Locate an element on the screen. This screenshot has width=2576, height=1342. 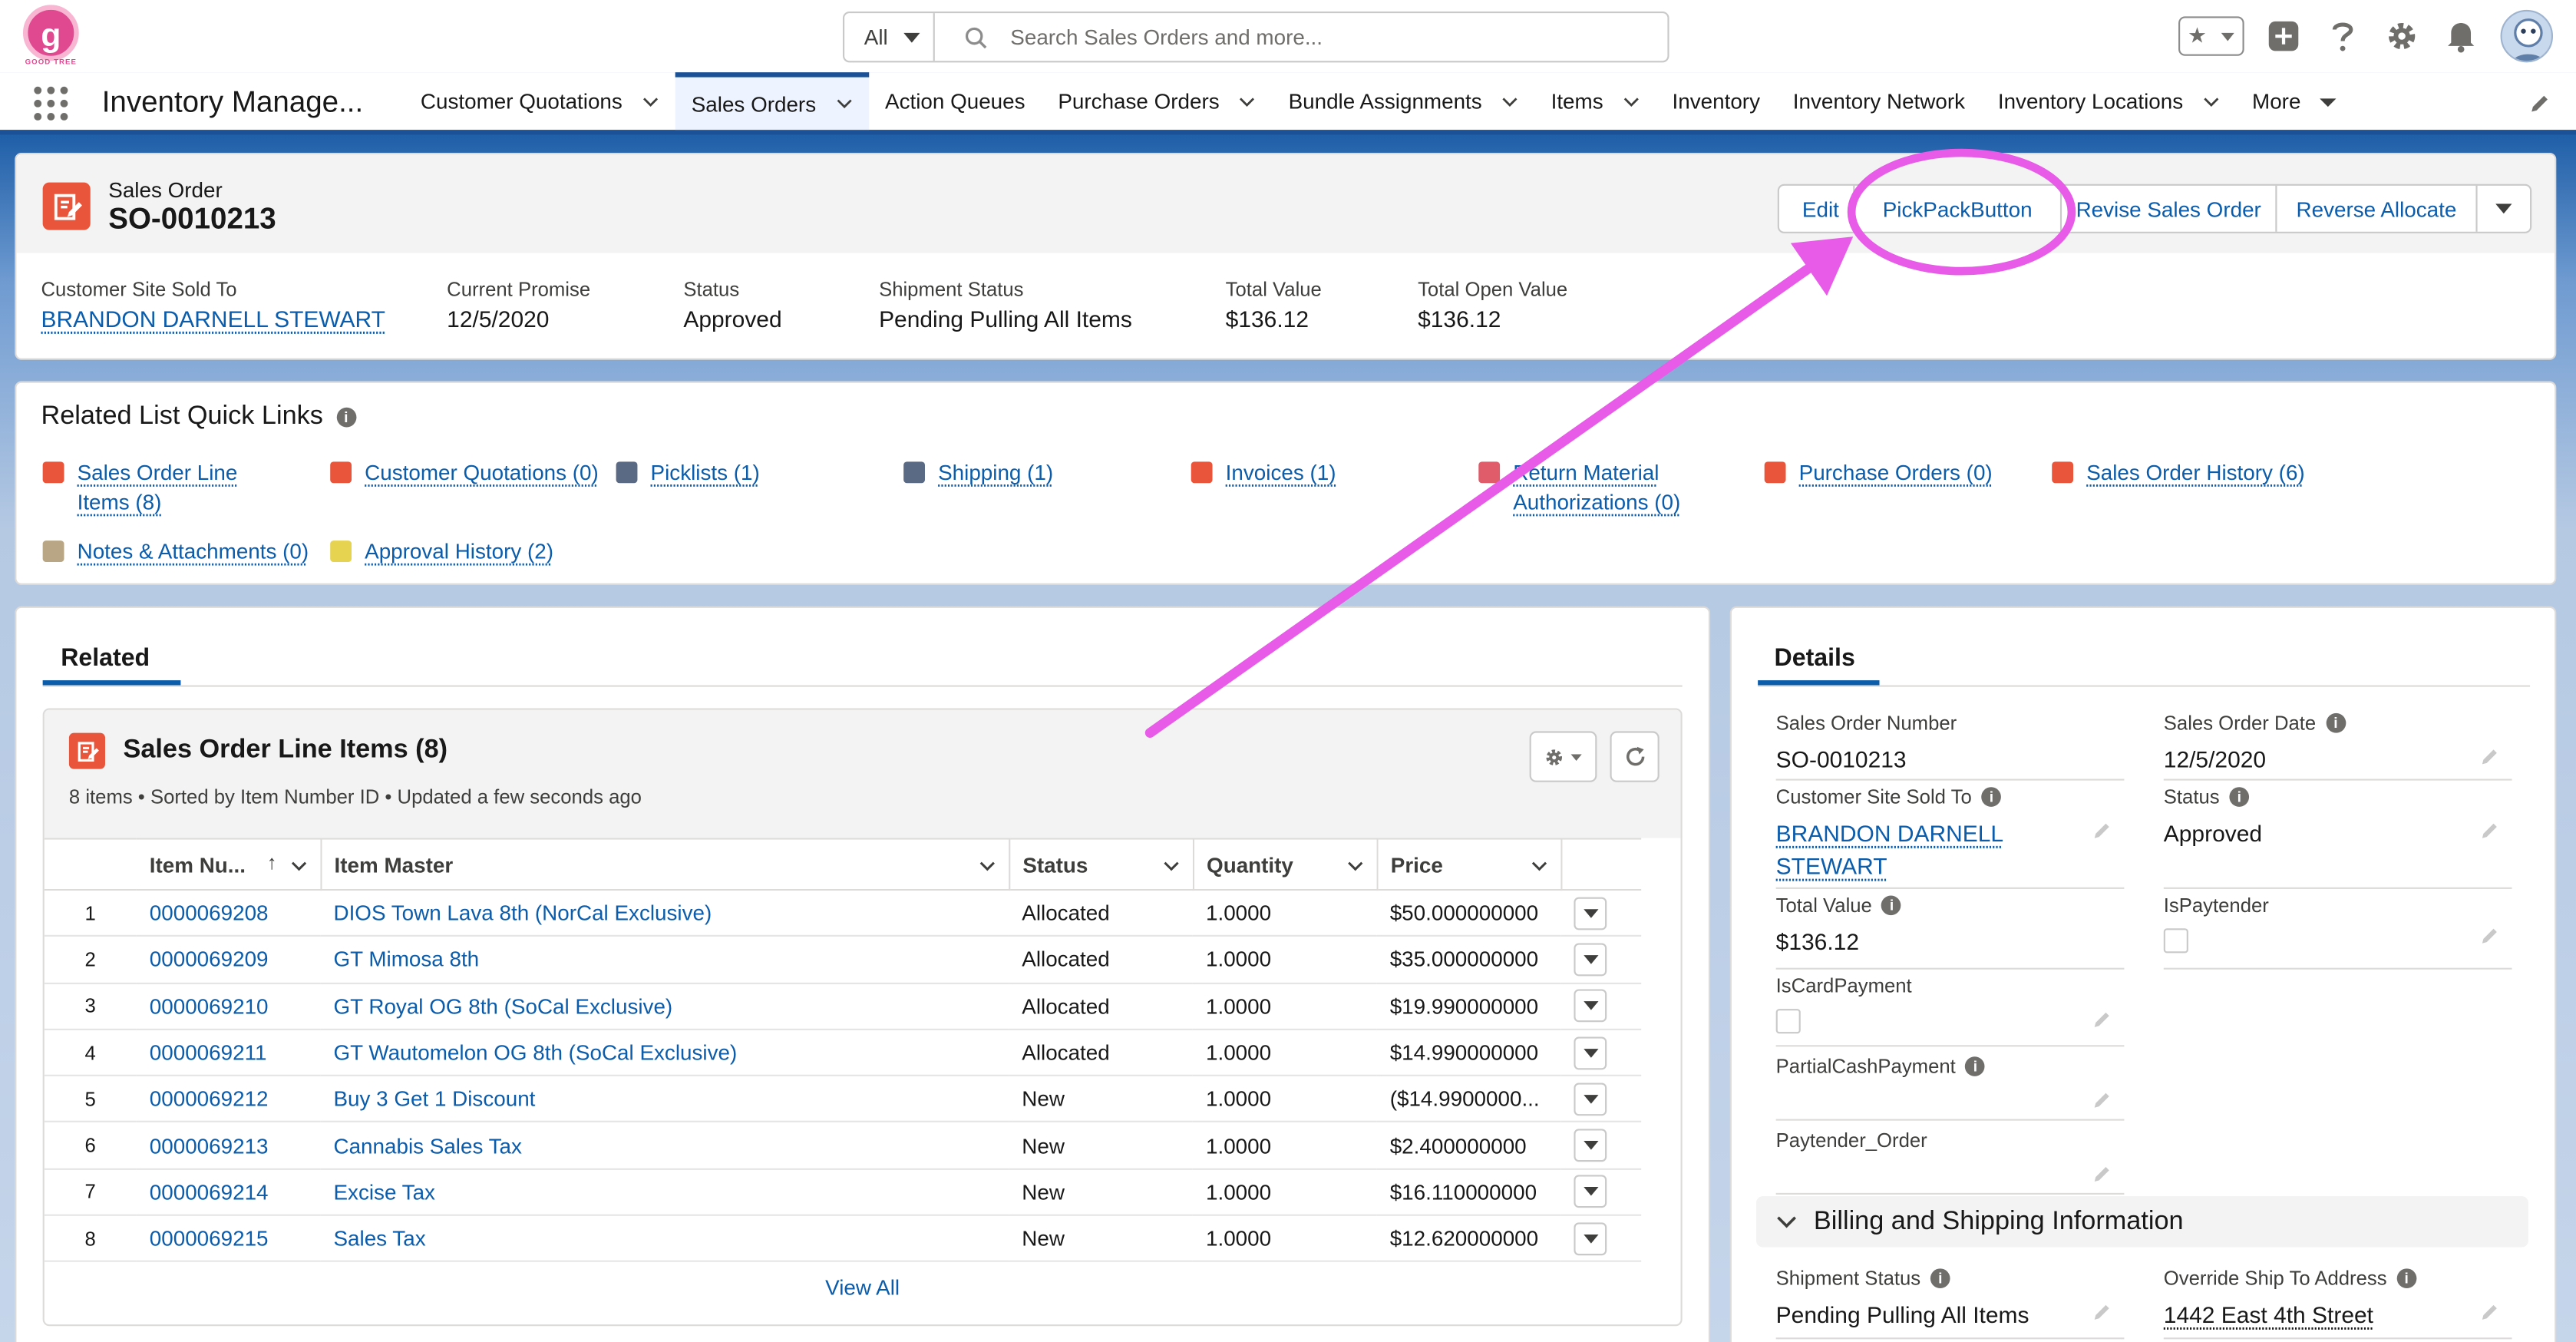
nav-item-action-queues: Action Queues is located at coordinates (955, 101).